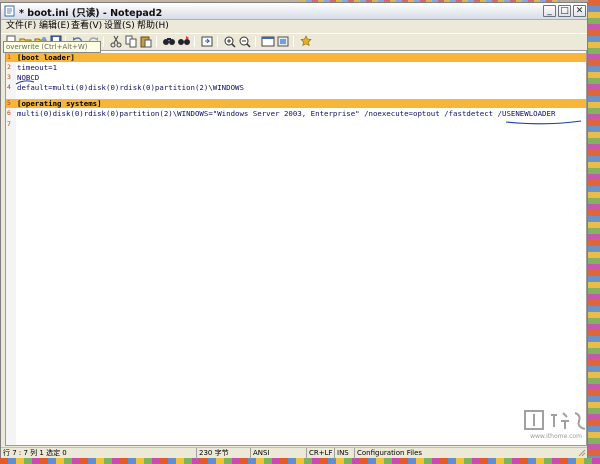 The width and height of the screenshot is (600, 464). I want to click on editor-line: 2 timeout=1, so click(296, 67).